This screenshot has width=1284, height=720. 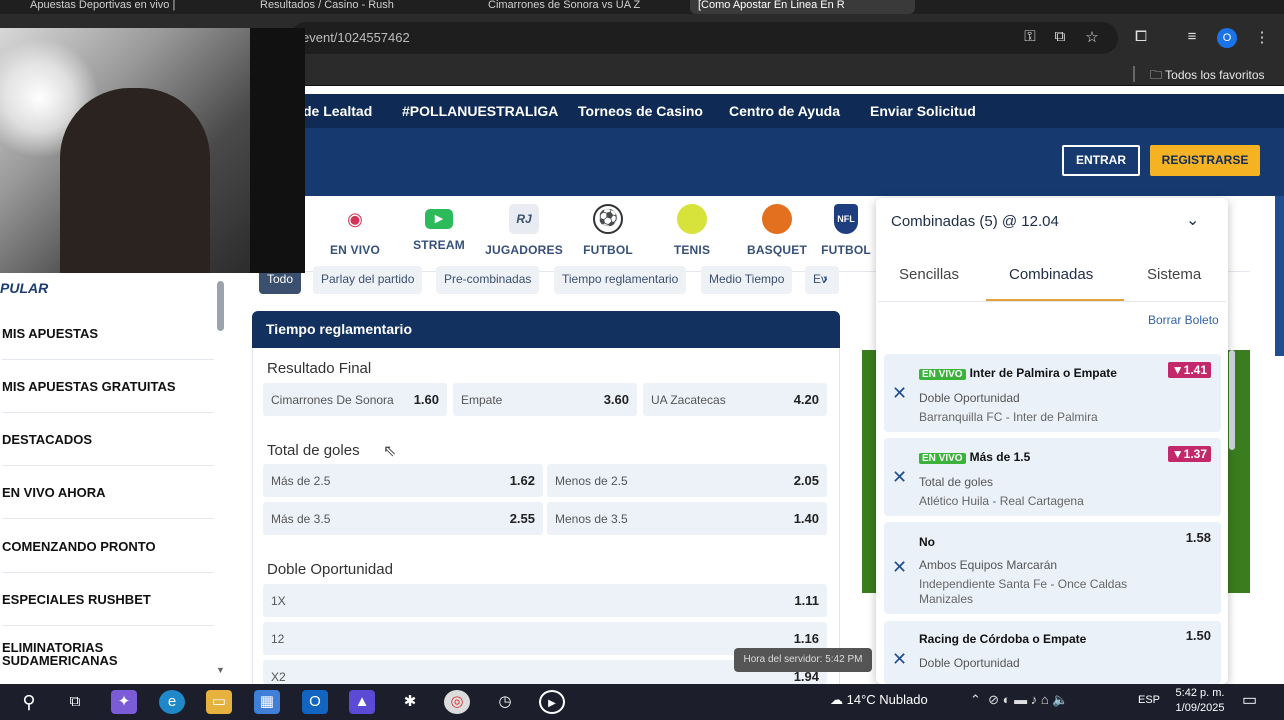 I want to click on browser-tab: Resultados / Casino - Rush, so click(x=347, y=7).